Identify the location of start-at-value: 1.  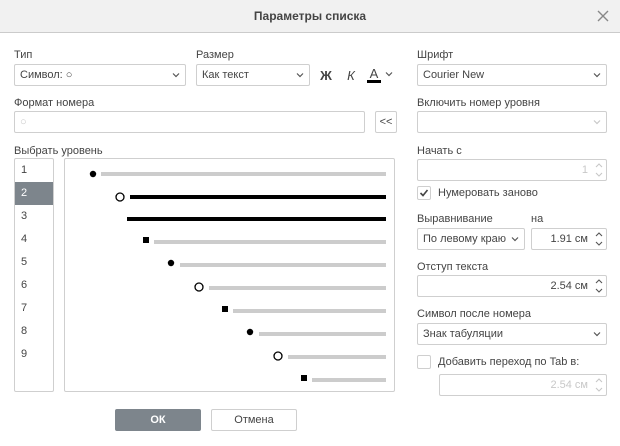
(584, 170).